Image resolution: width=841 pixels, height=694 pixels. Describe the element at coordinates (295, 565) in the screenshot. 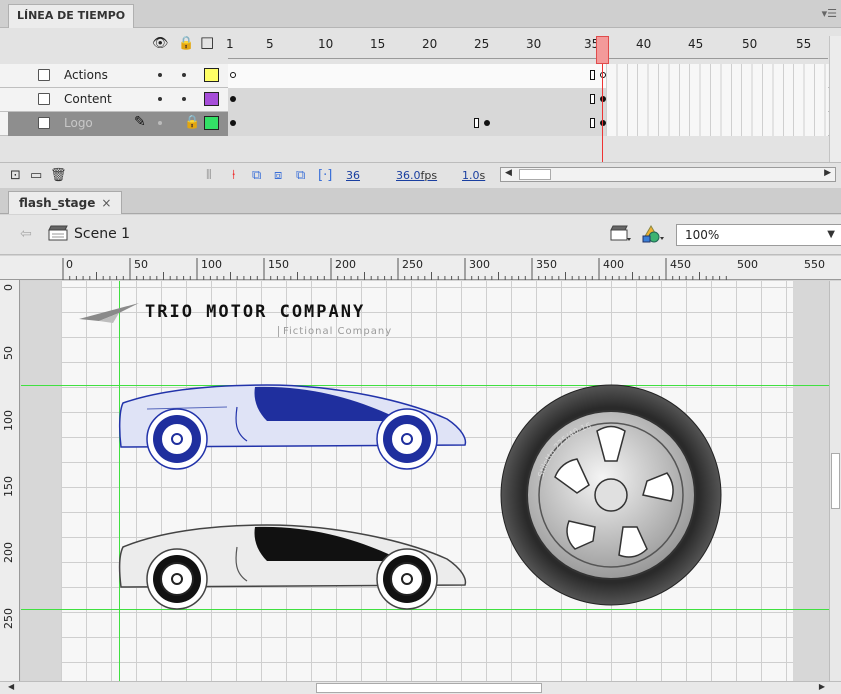

I see `gray-car-graphic` at that location.